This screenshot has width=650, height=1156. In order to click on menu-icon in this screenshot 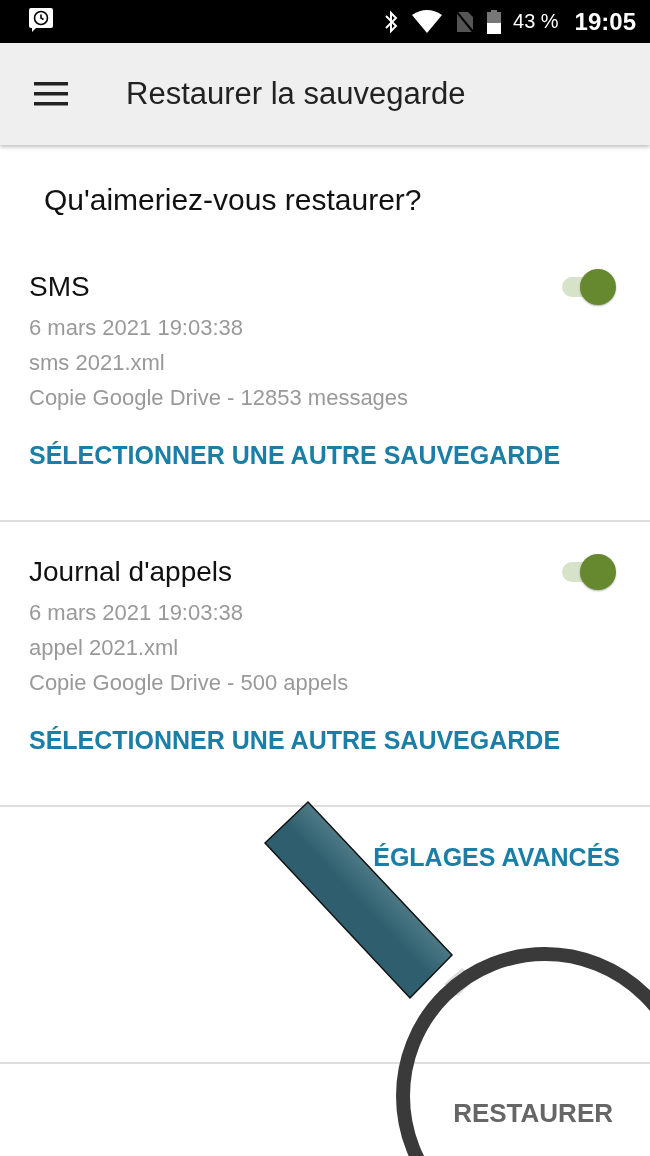, I will do `click(51, 94)`.